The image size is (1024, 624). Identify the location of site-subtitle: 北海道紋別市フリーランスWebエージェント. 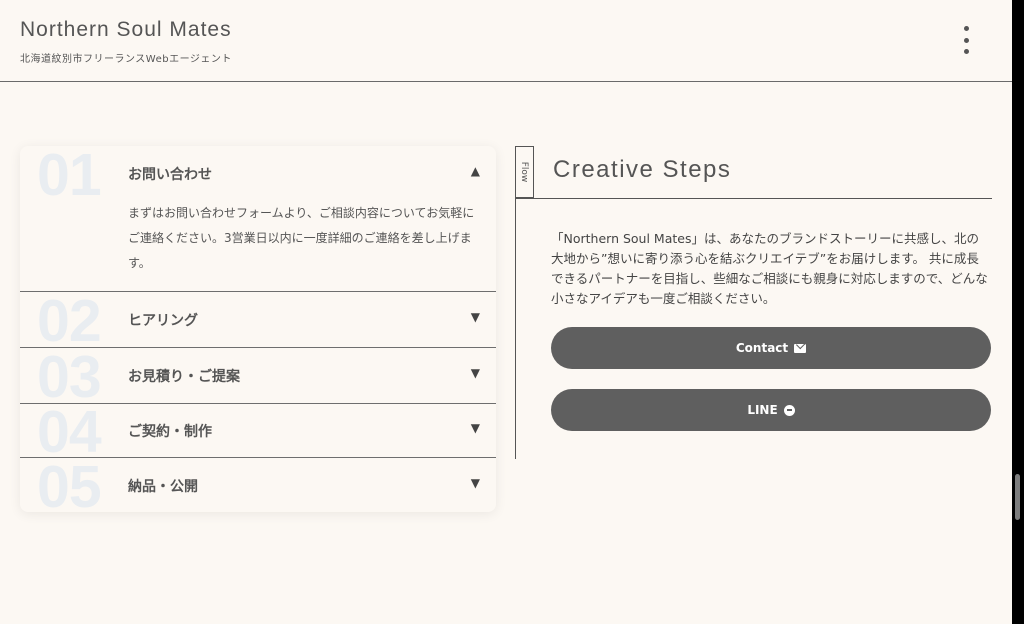
(126, 59).